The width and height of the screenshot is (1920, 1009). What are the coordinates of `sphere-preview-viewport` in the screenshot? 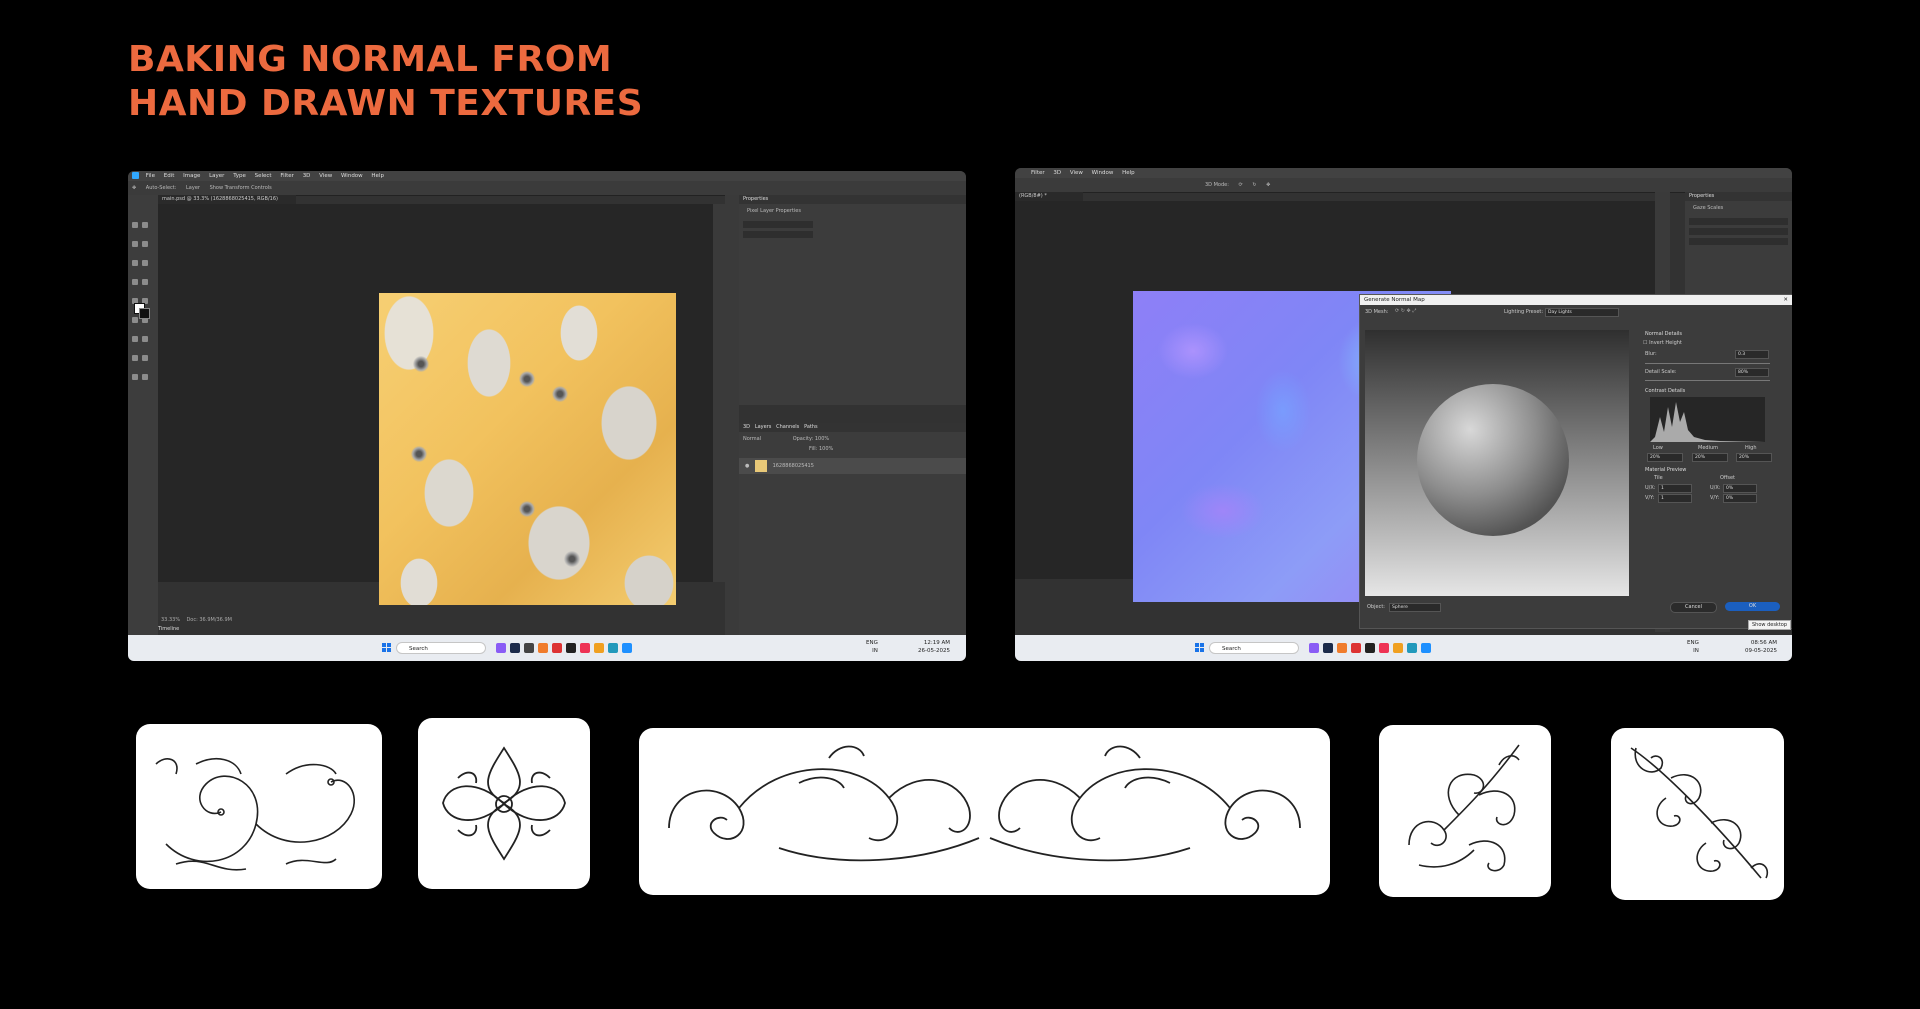 It's located at (1497, 463).